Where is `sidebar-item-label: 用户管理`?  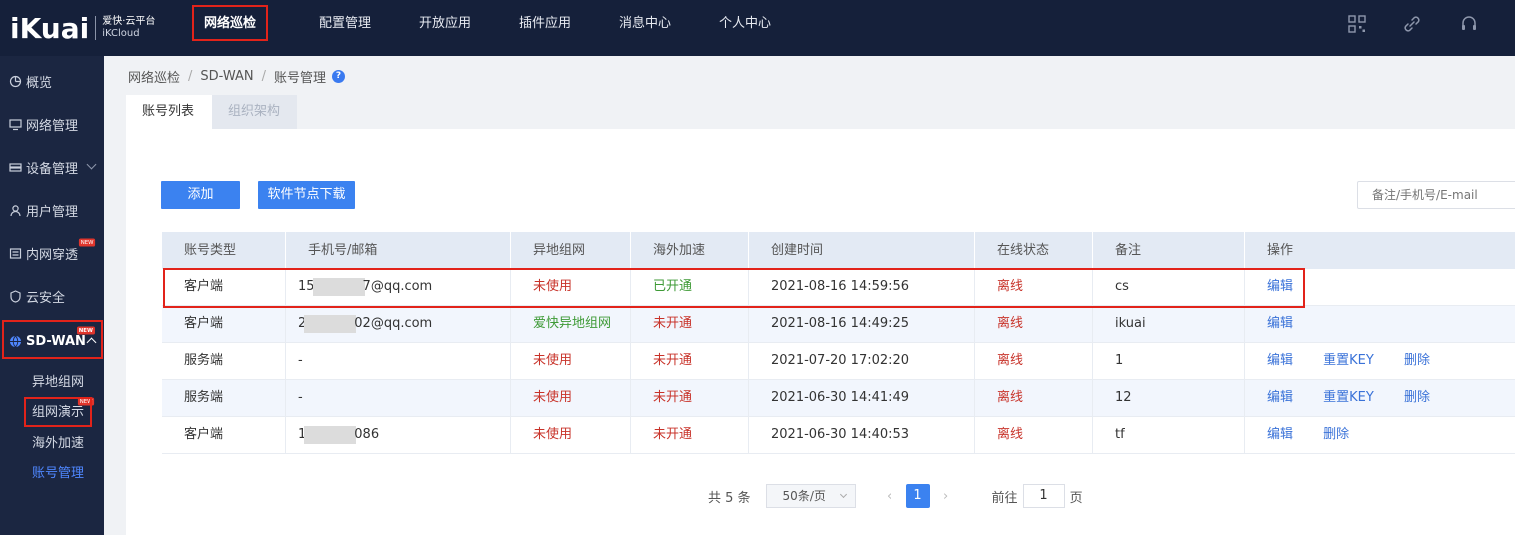
sidebar-item-label: 用户管理 is located at coordinates (52, 212).